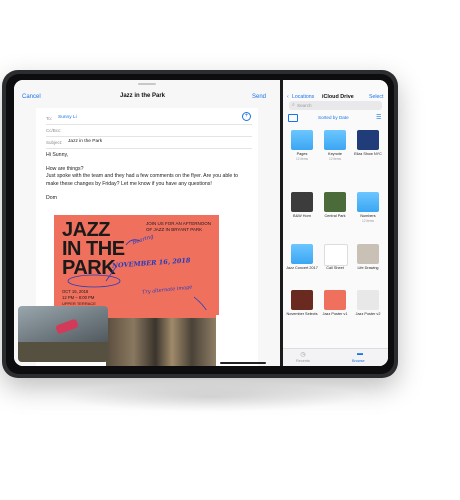 Image resolution: width=460 pixels, height=500 pixels. Describe the element at coordinates (360, 354) in the screenshot. I see `folder-icon: ▬` at that location.